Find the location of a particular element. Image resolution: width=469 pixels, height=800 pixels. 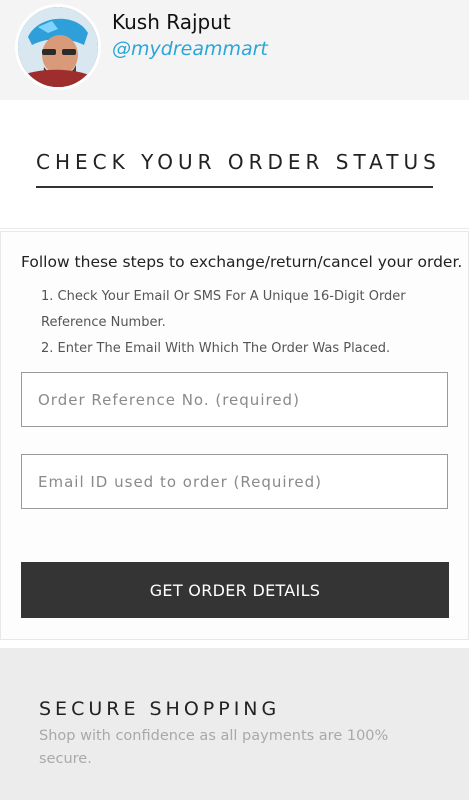

page-title: CHECK YOUR ORDER STATUS is located at coordinates (238, 162).